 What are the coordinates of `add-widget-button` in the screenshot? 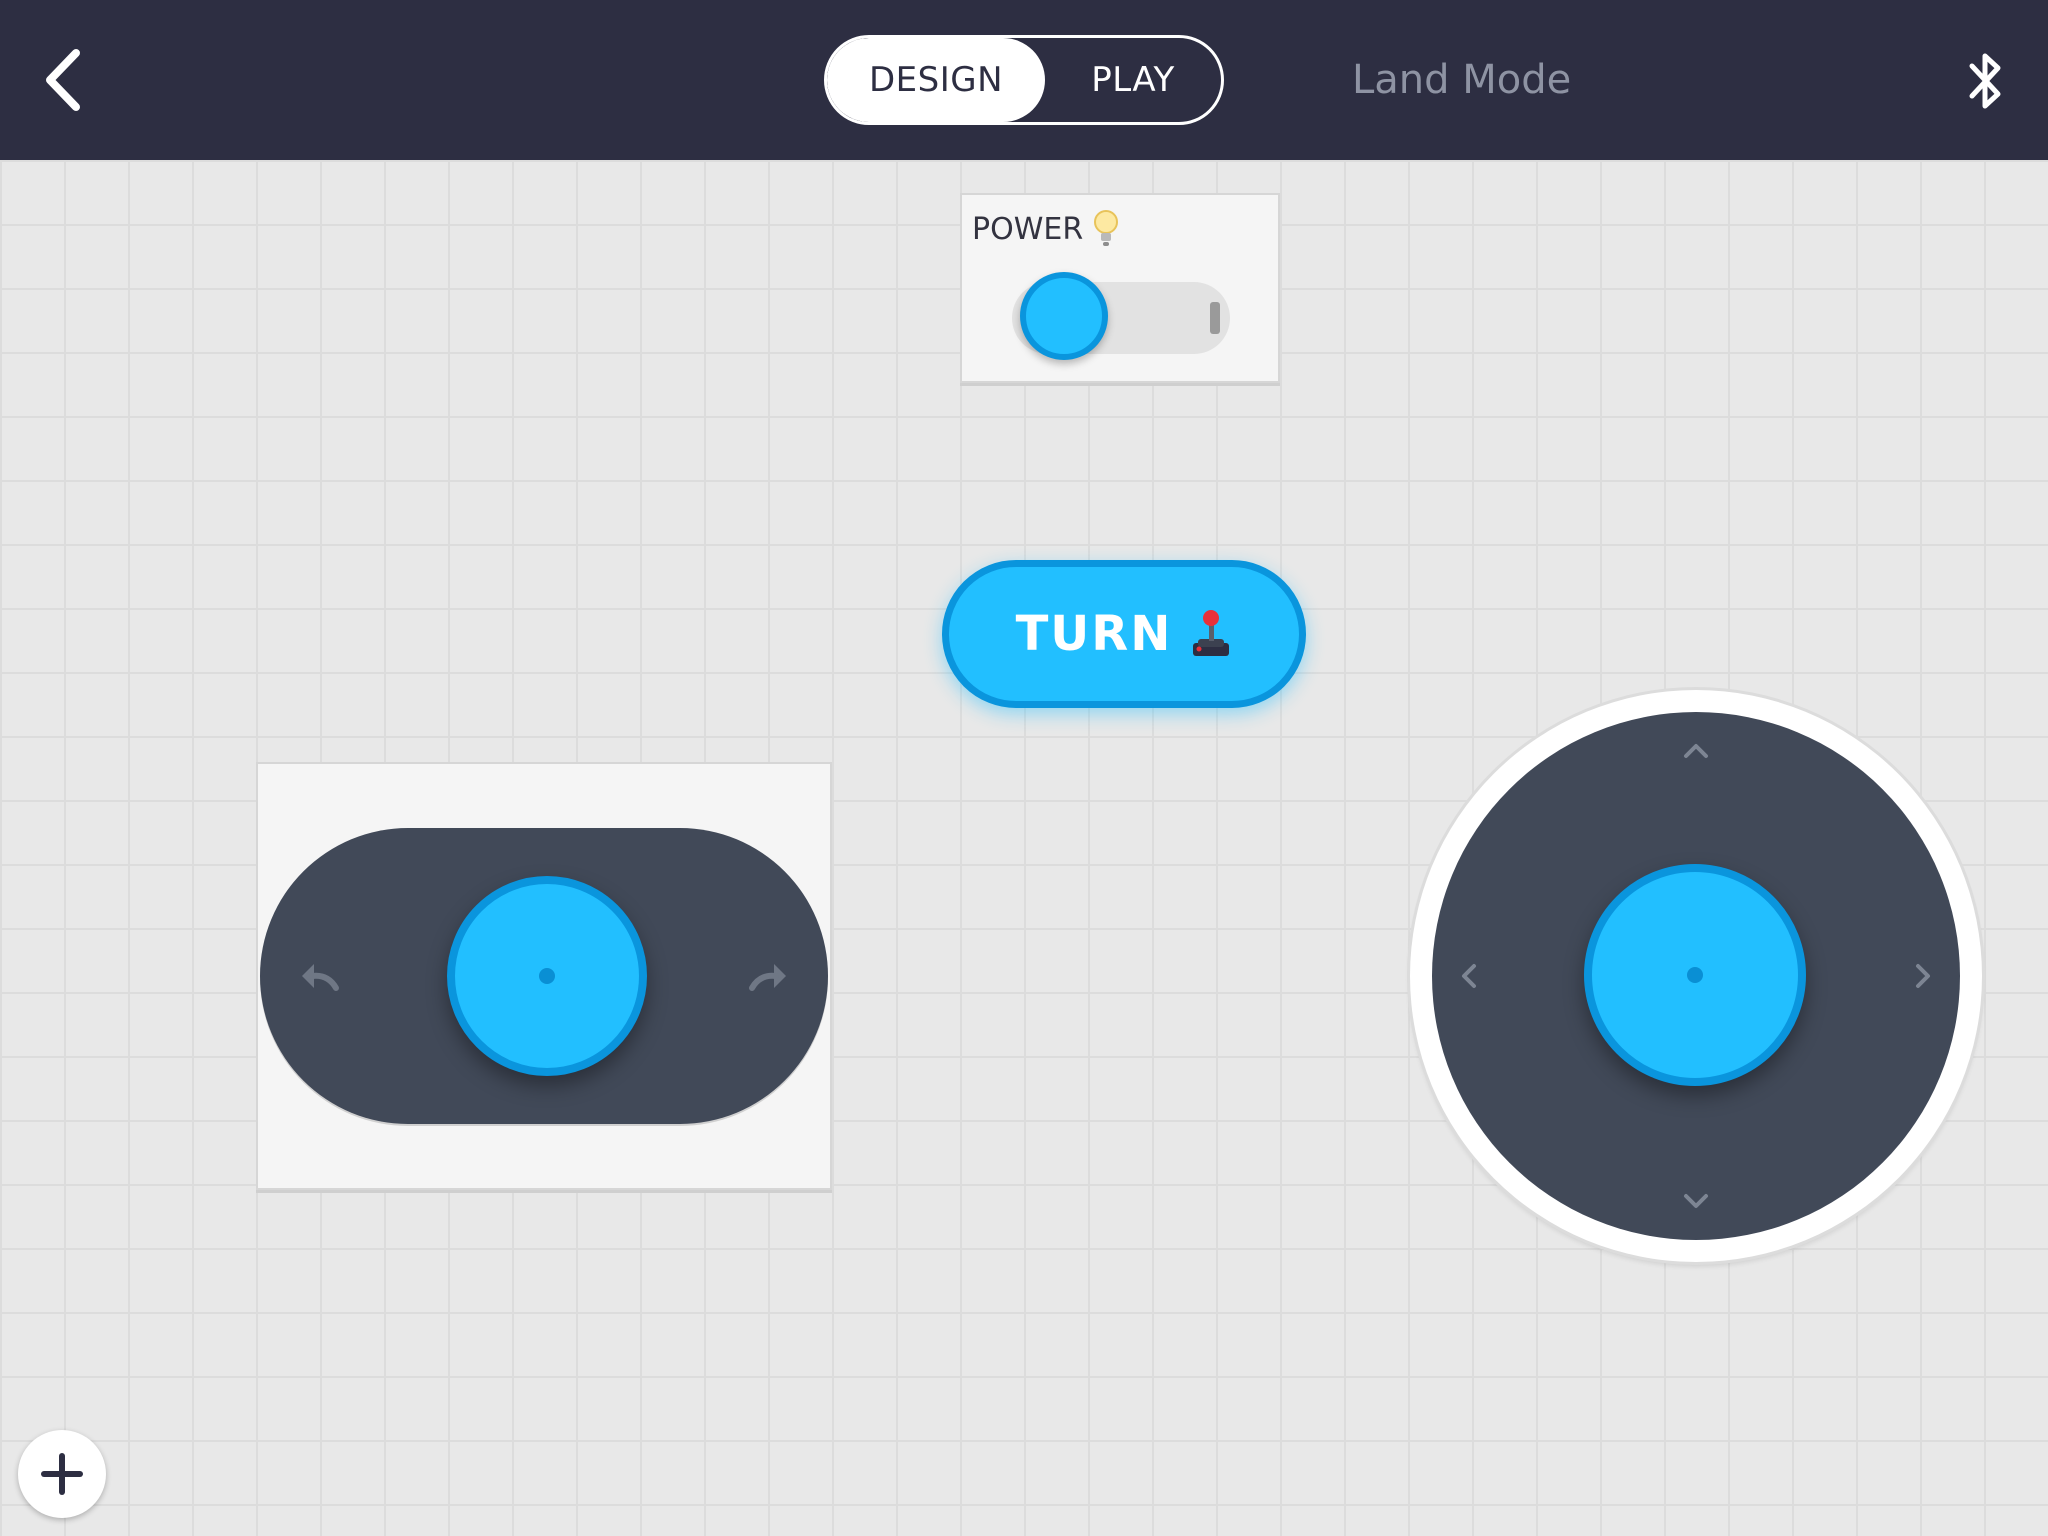 It's located at (62, 1474).